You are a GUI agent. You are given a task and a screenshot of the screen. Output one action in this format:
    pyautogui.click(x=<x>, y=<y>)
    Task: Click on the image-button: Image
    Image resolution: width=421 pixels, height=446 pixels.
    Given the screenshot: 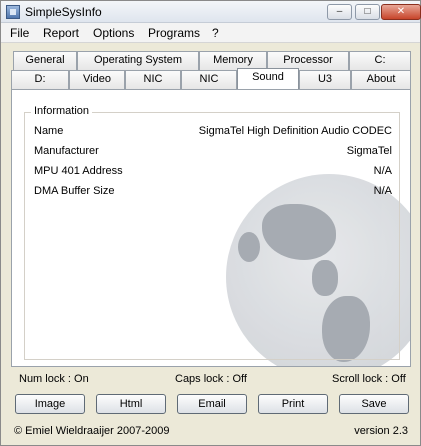 What is the action you would take?
    pyautogui.click(x=50, y=404)
    